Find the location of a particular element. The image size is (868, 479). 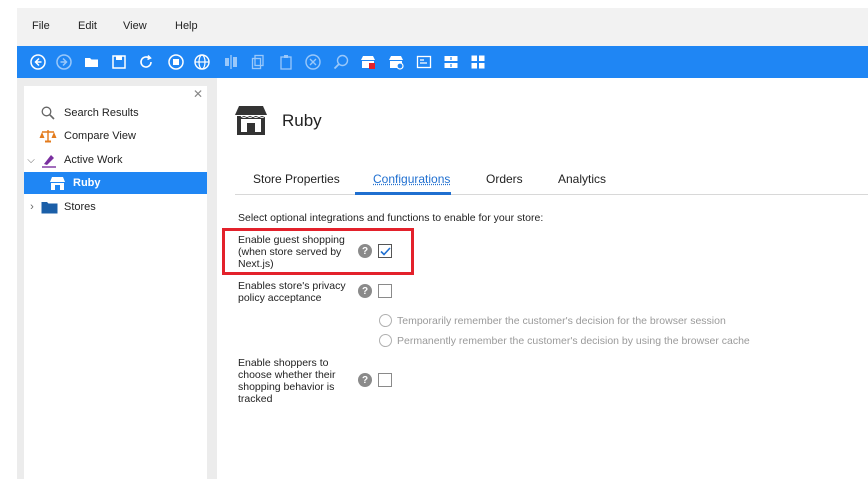

chevron-down-icon: ⌵ is located at coordinates (31, 160).